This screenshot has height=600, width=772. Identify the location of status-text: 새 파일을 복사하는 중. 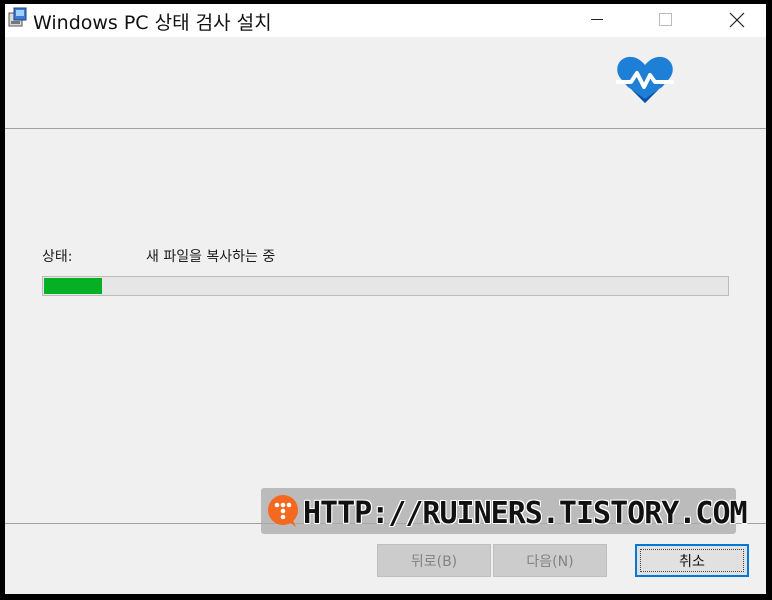
(211, 257).